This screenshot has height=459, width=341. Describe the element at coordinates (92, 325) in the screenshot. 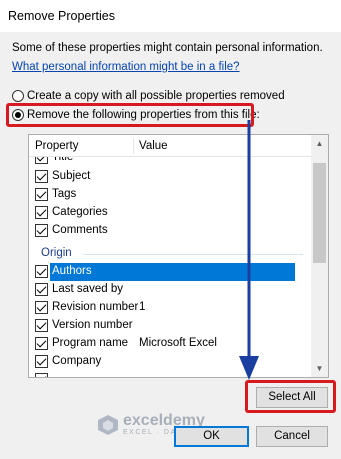

I see `property-name: Version number` at that location.